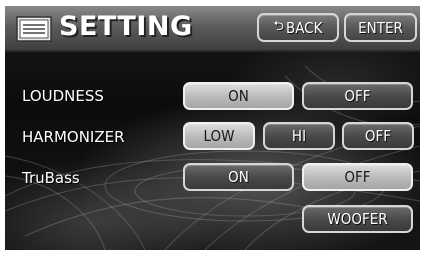 This screenshot has width=425, height=256. Describe the element at coordinates (238, 177) in the screenshot. I see `trubass-on-button: ON` at that location.